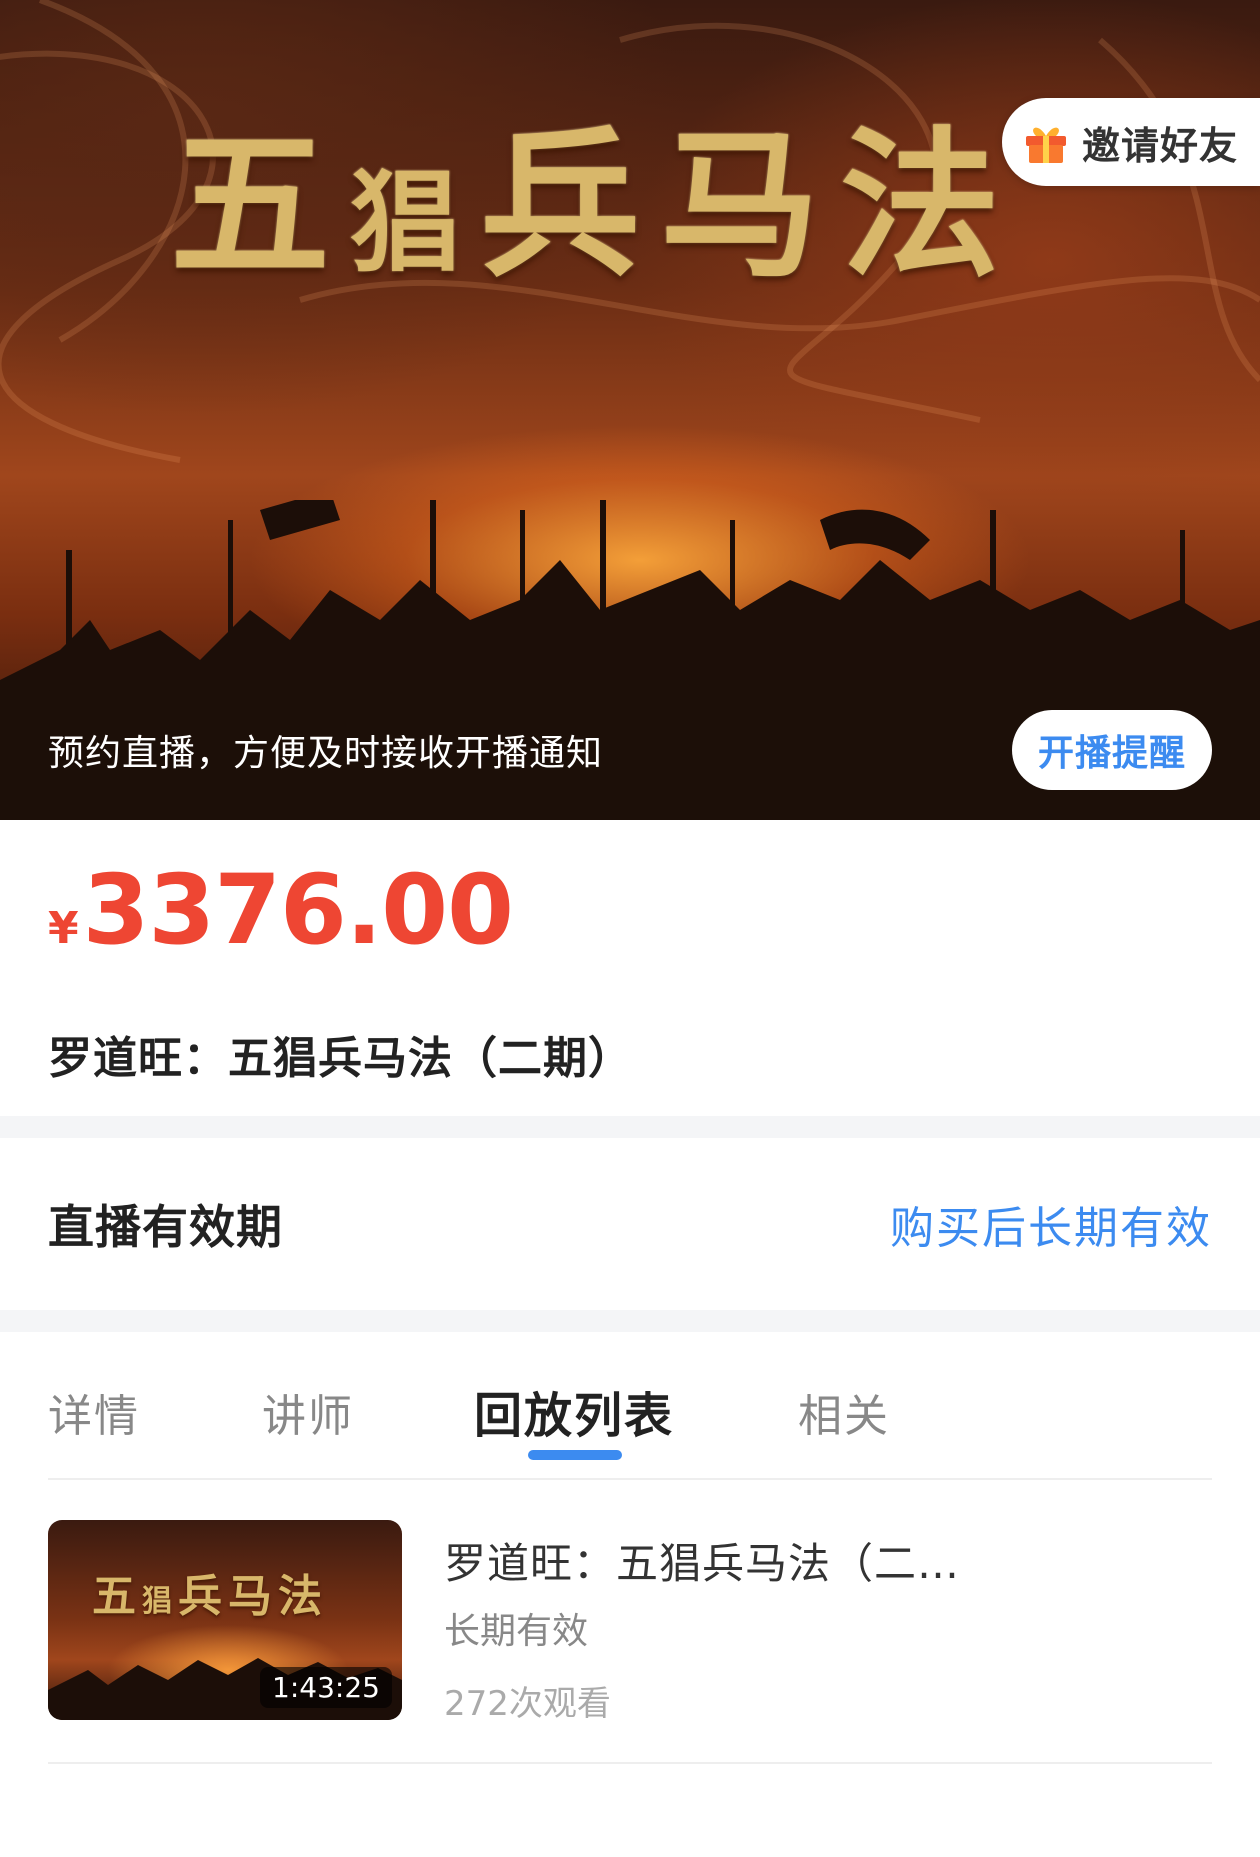 This screenshot has height=1857, width=1260. I want to click on replay-thumbnail: 五猖兵马法 1:43:25, so click(225, 1620).